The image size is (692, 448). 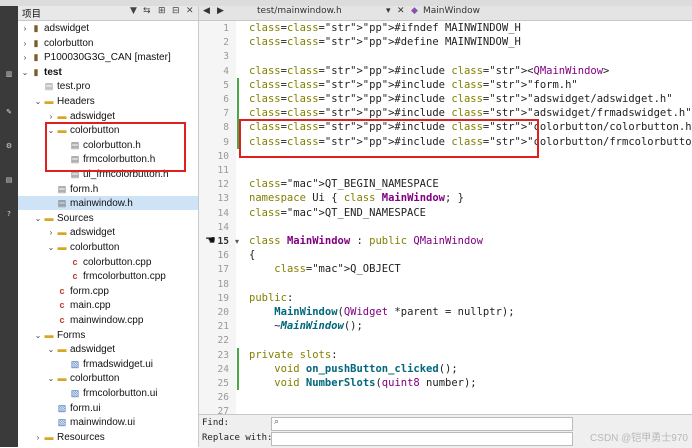 What do you see at coordinates (271, 298) in the screenshot?
I see `code-line: public:` at bounding box center [271, 298].